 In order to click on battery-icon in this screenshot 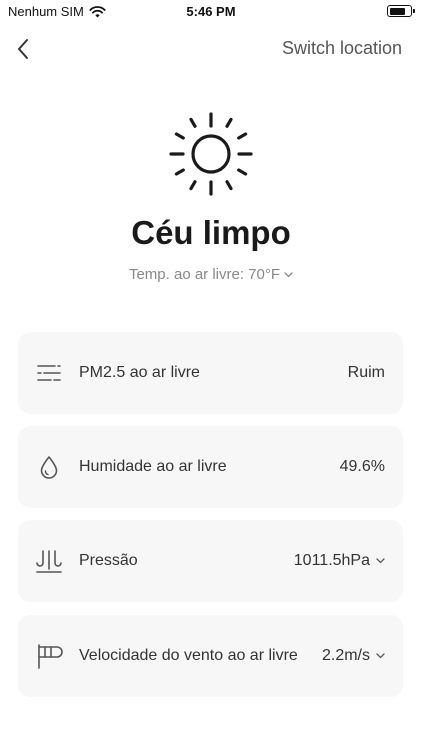, I will do `click(401, 11)`.